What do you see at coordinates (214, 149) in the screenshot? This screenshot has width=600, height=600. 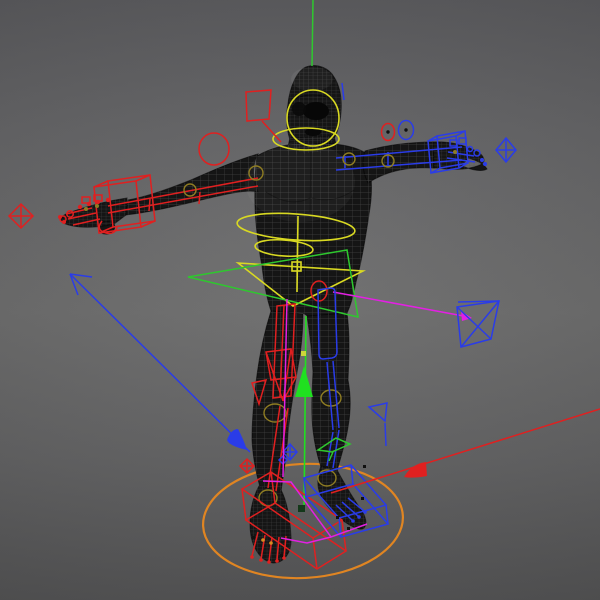 I see `shoulder-fk-circle-left` at bounding box center [214, 149].